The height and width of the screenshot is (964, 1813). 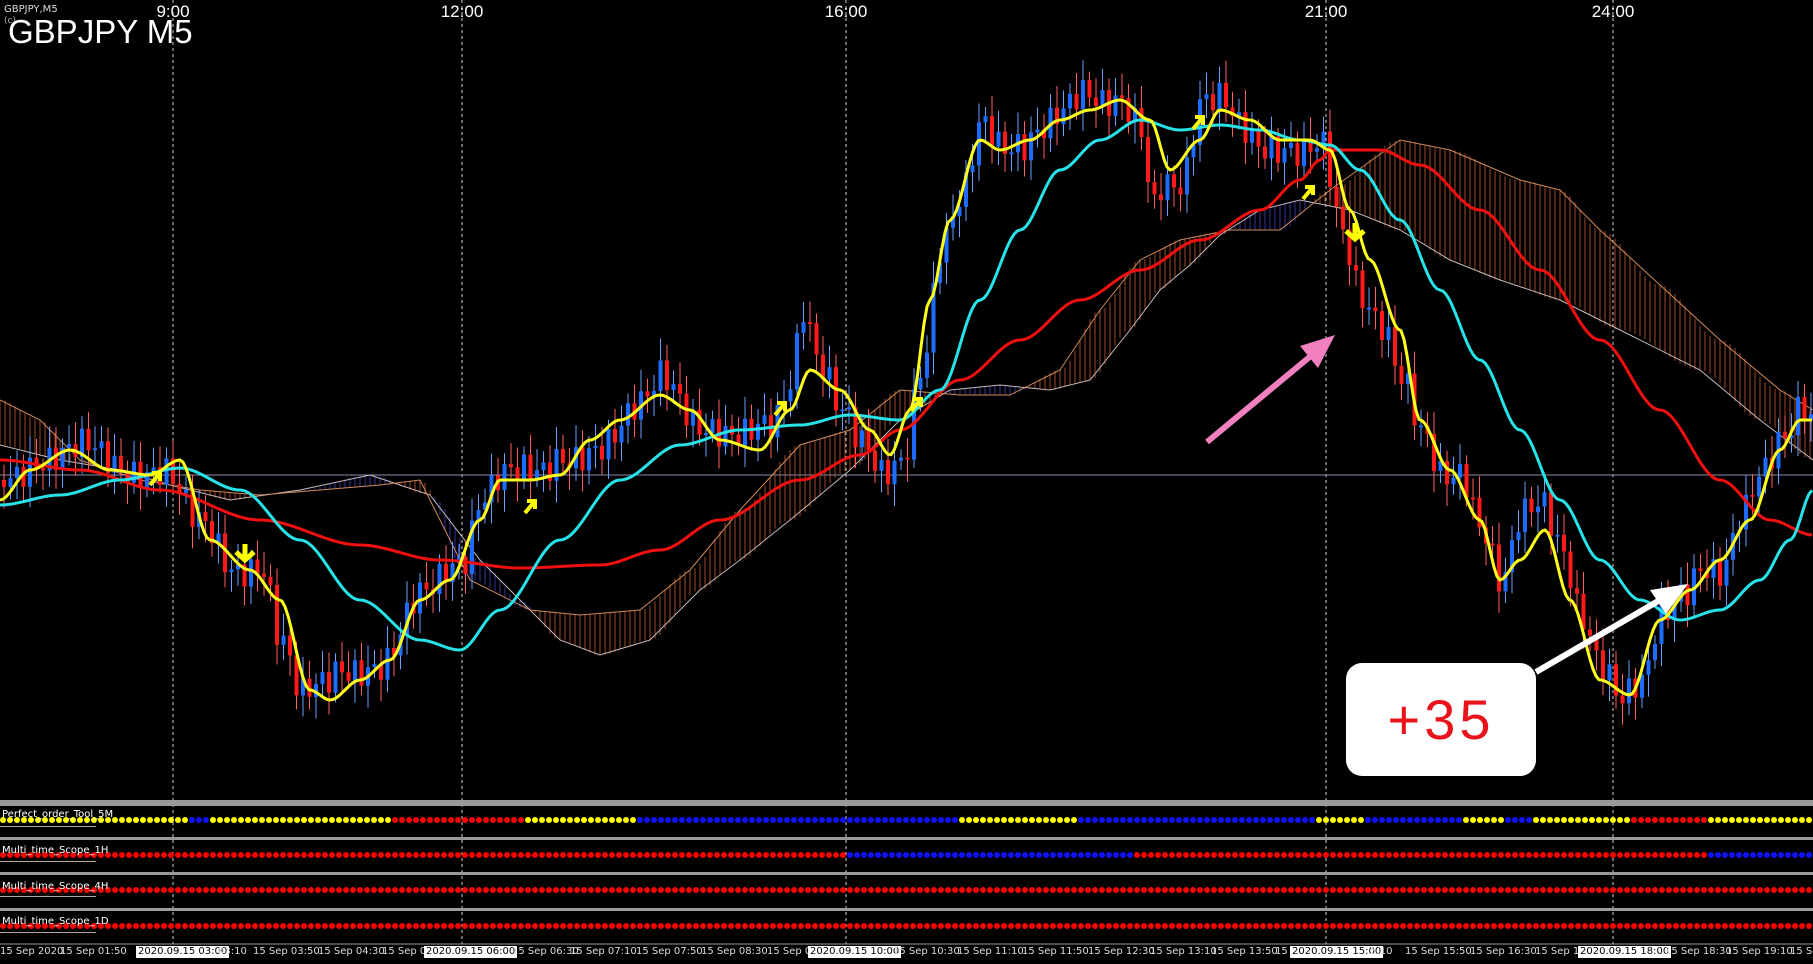 I want to click on signal-arrow-icon, so click(x=1355, y=233).